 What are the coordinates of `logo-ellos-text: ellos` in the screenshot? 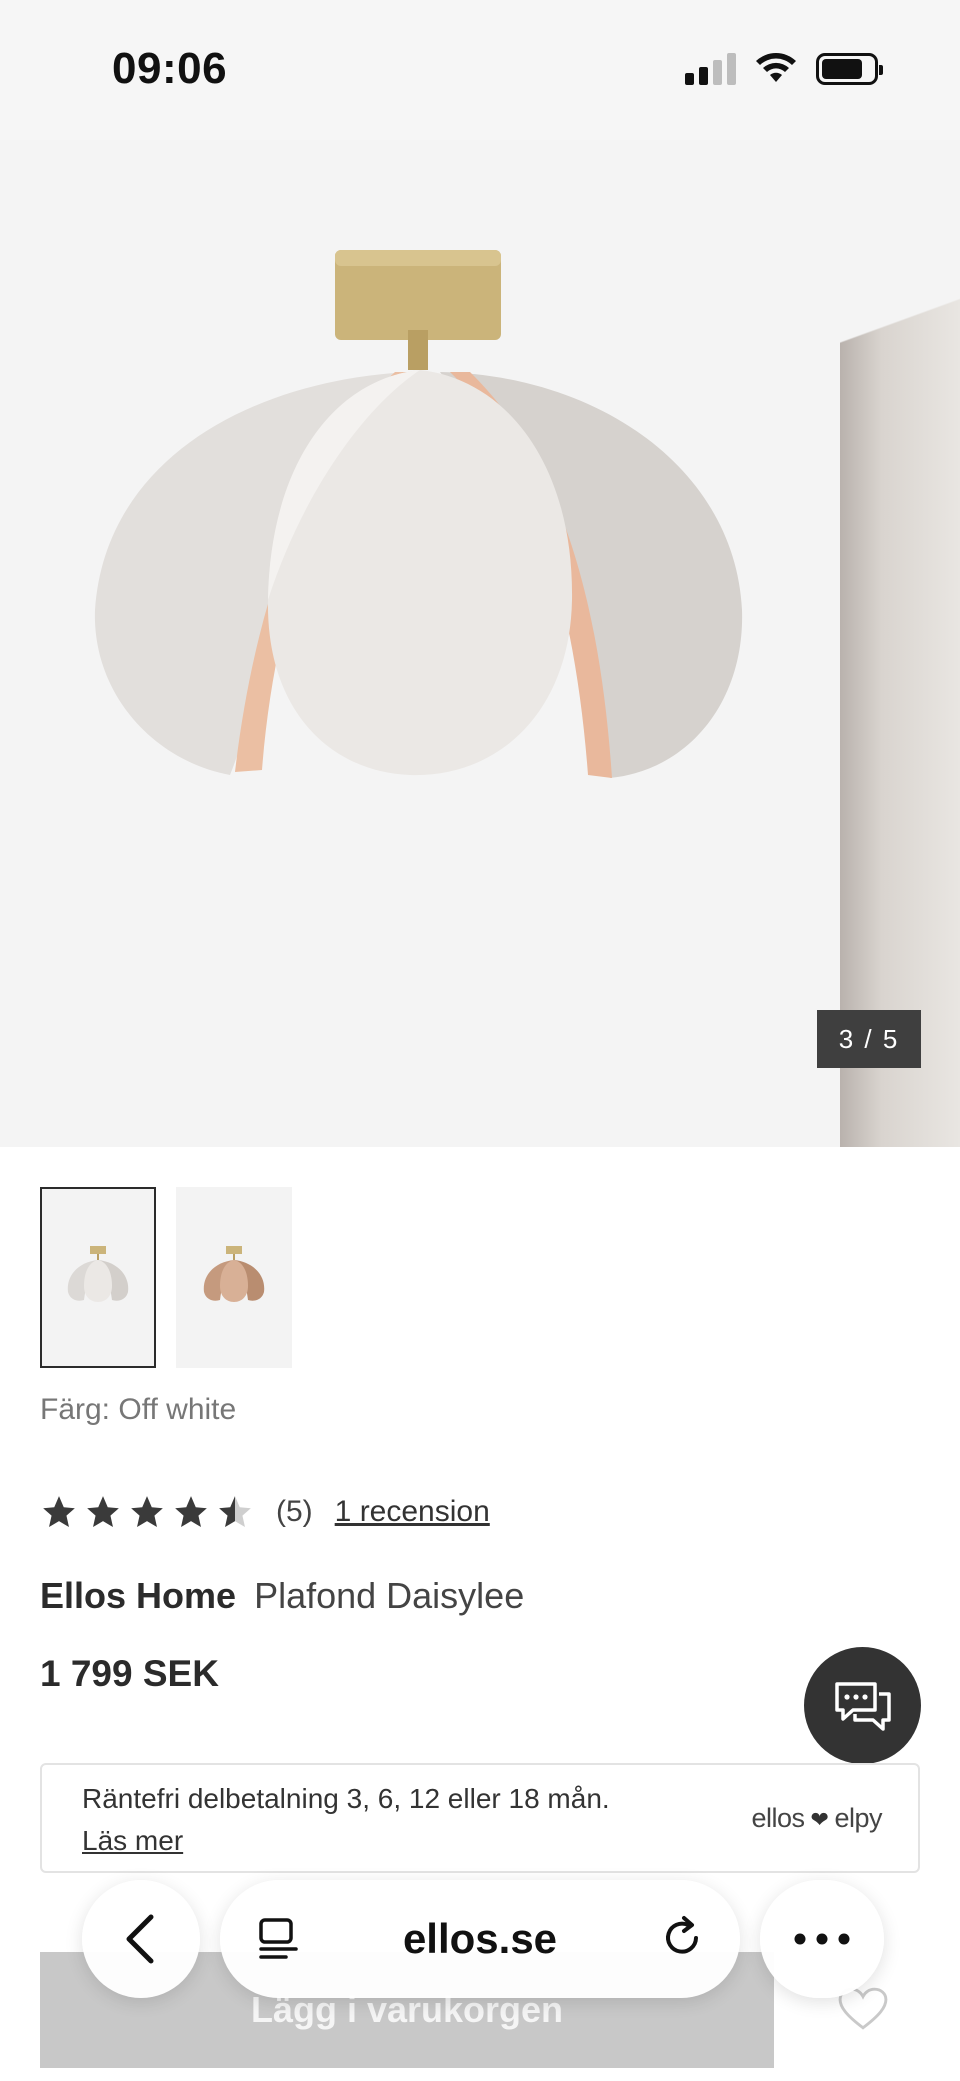 It's located at (778, 1818).